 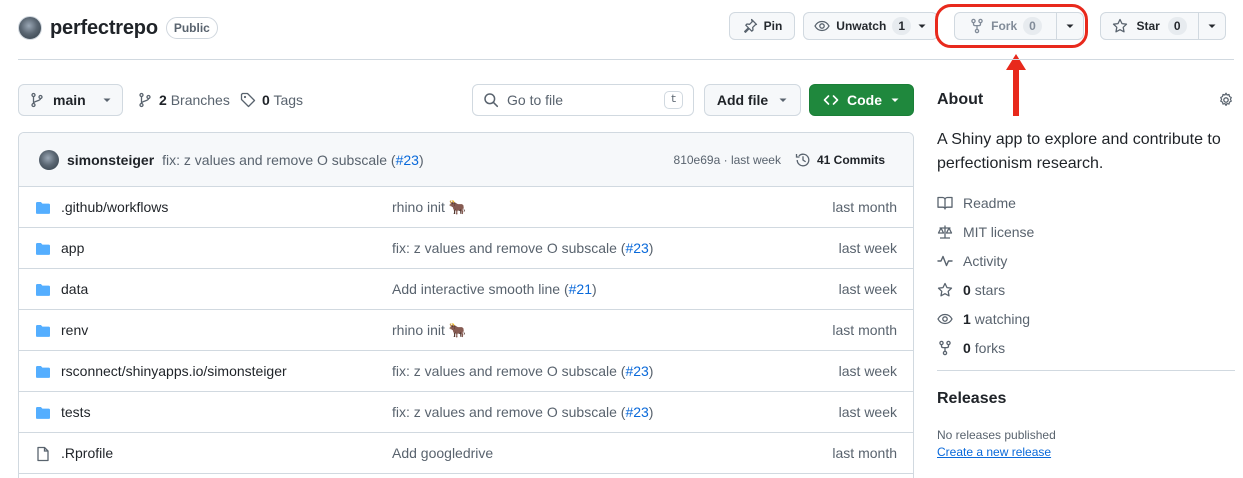 I want to click on branch-name: main, so click(x=69, y=100).